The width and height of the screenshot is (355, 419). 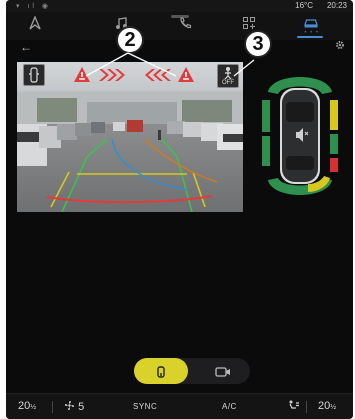 I want to click on camera-view-button, so click(x=223, y=371).